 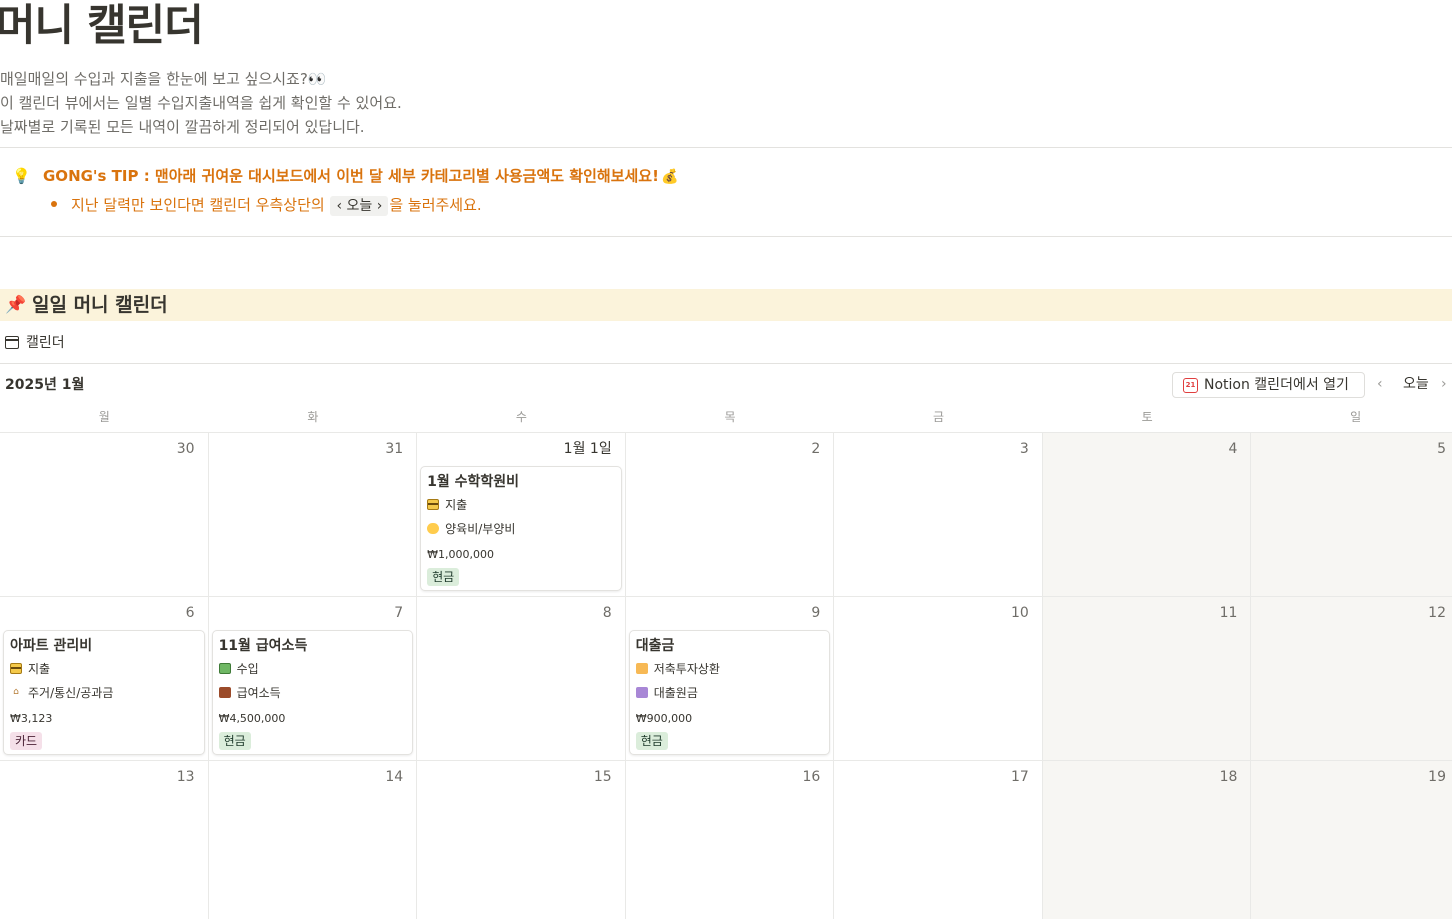 What do you see at coordinates (521, 679) in the screenshot?
I see `calendar-day-cell: 8` at bounding box center [521, 679].